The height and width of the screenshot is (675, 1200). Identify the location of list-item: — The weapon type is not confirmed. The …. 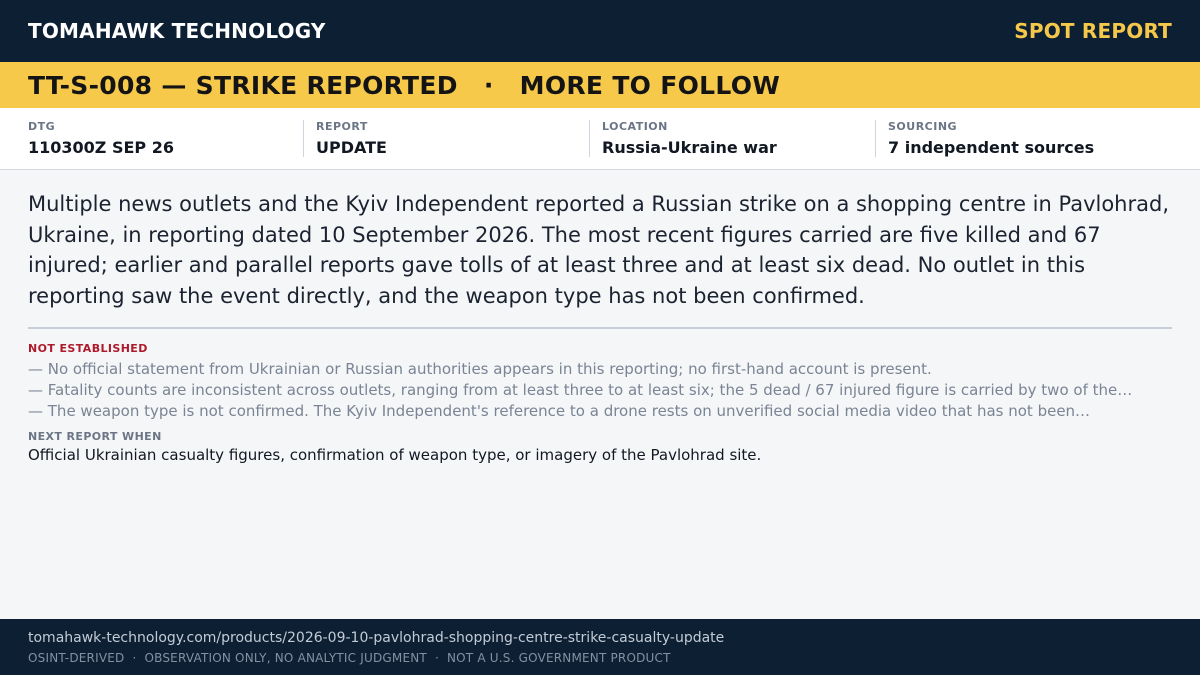
(559, 411).